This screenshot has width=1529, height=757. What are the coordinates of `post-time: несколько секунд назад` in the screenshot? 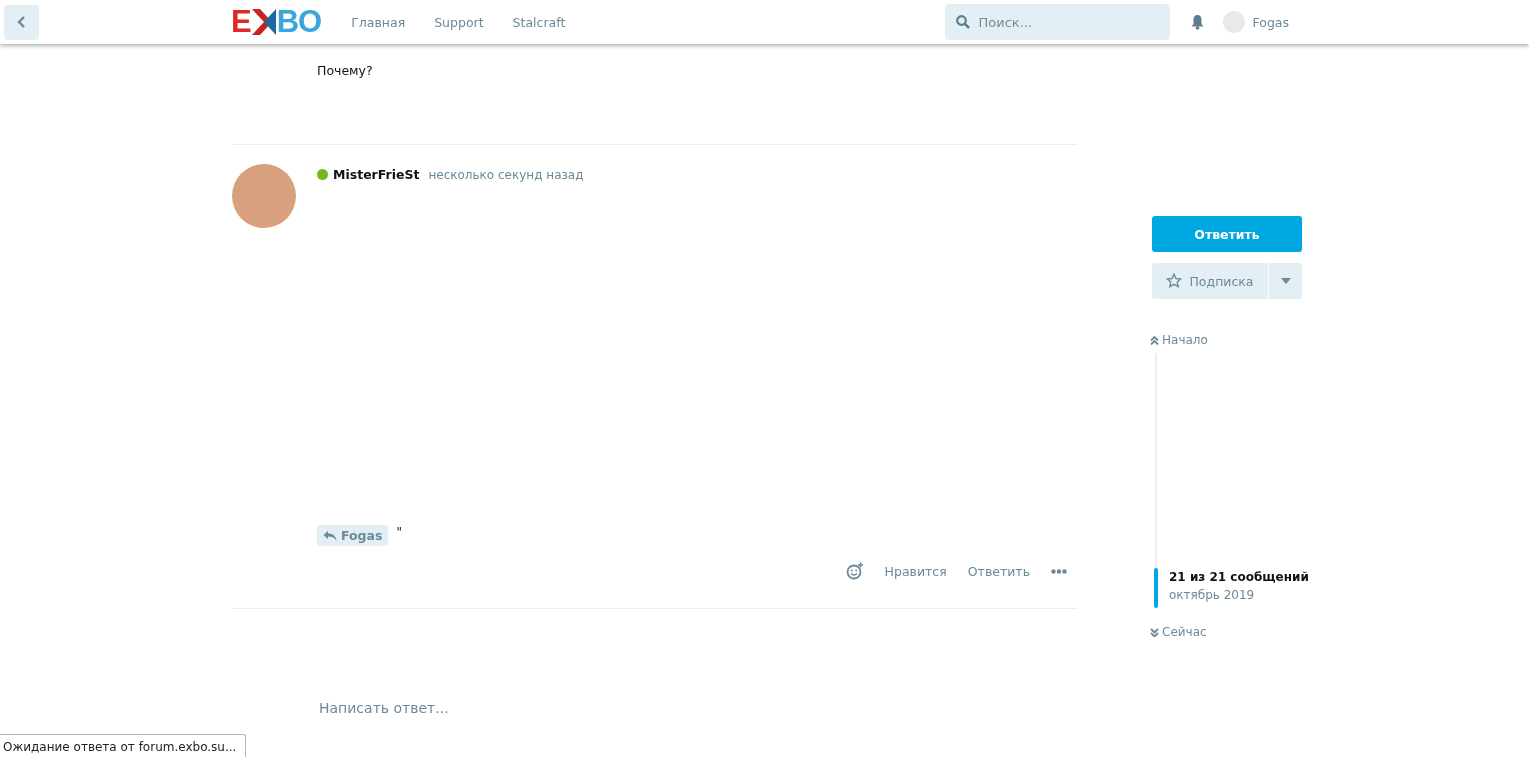 It's located at (506, 174).